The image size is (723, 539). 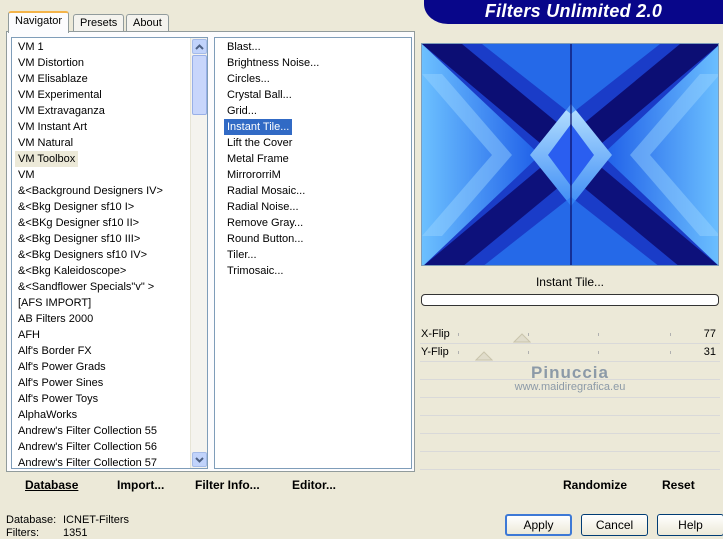 I want to click on database-label: Database, so click(x=52, y=485).